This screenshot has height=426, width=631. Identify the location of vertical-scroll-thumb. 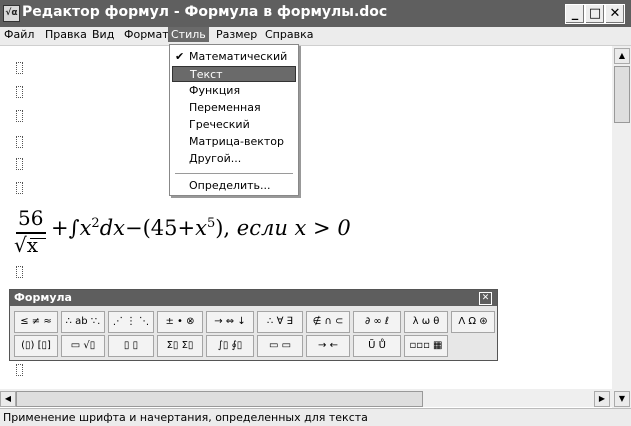
(622, 94).